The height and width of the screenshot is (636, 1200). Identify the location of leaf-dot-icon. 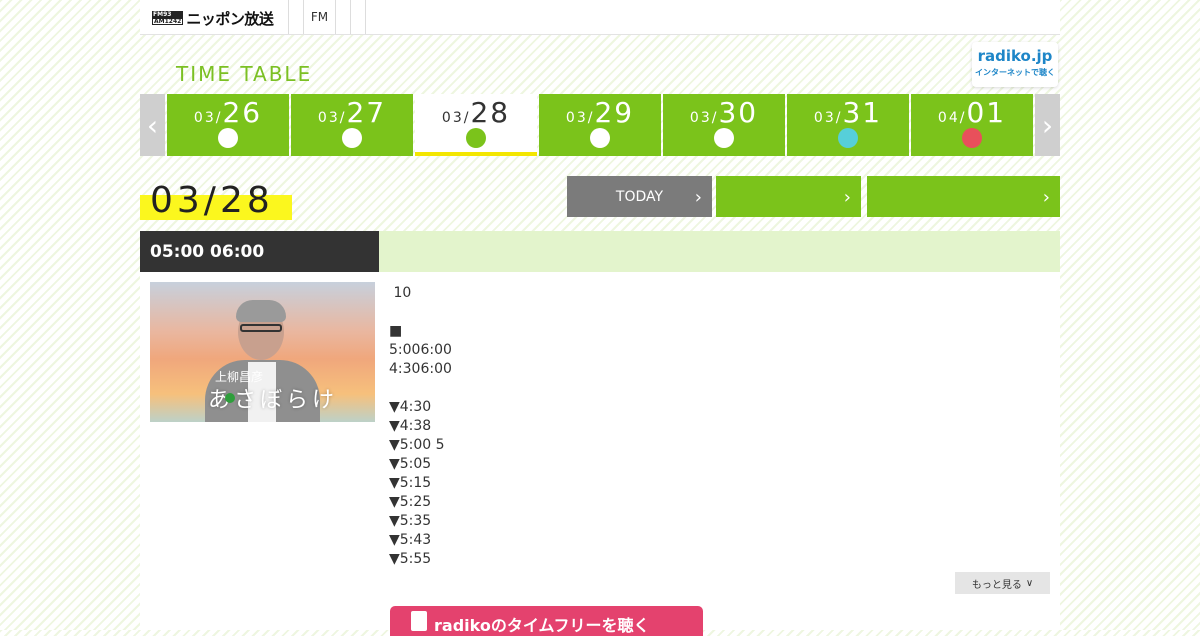
(230, 398).